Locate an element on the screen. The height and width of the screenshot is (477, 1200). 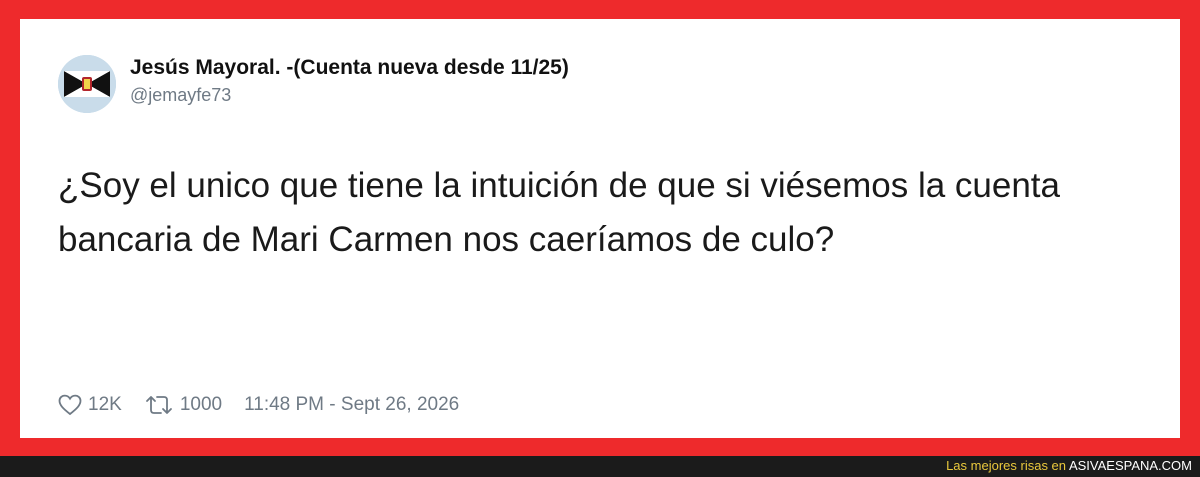
watermark-credit: Las mejores risas en ASIVAESPANA.COM is located at coordinates (1069, 465).